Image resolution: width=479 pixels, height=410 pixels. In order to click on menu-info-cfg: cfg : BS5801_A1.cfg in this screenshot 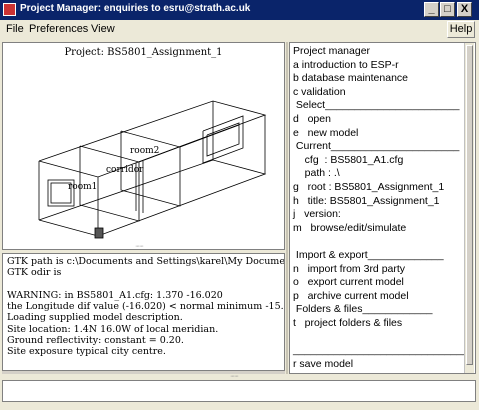, I will do `click(348, 159)`.